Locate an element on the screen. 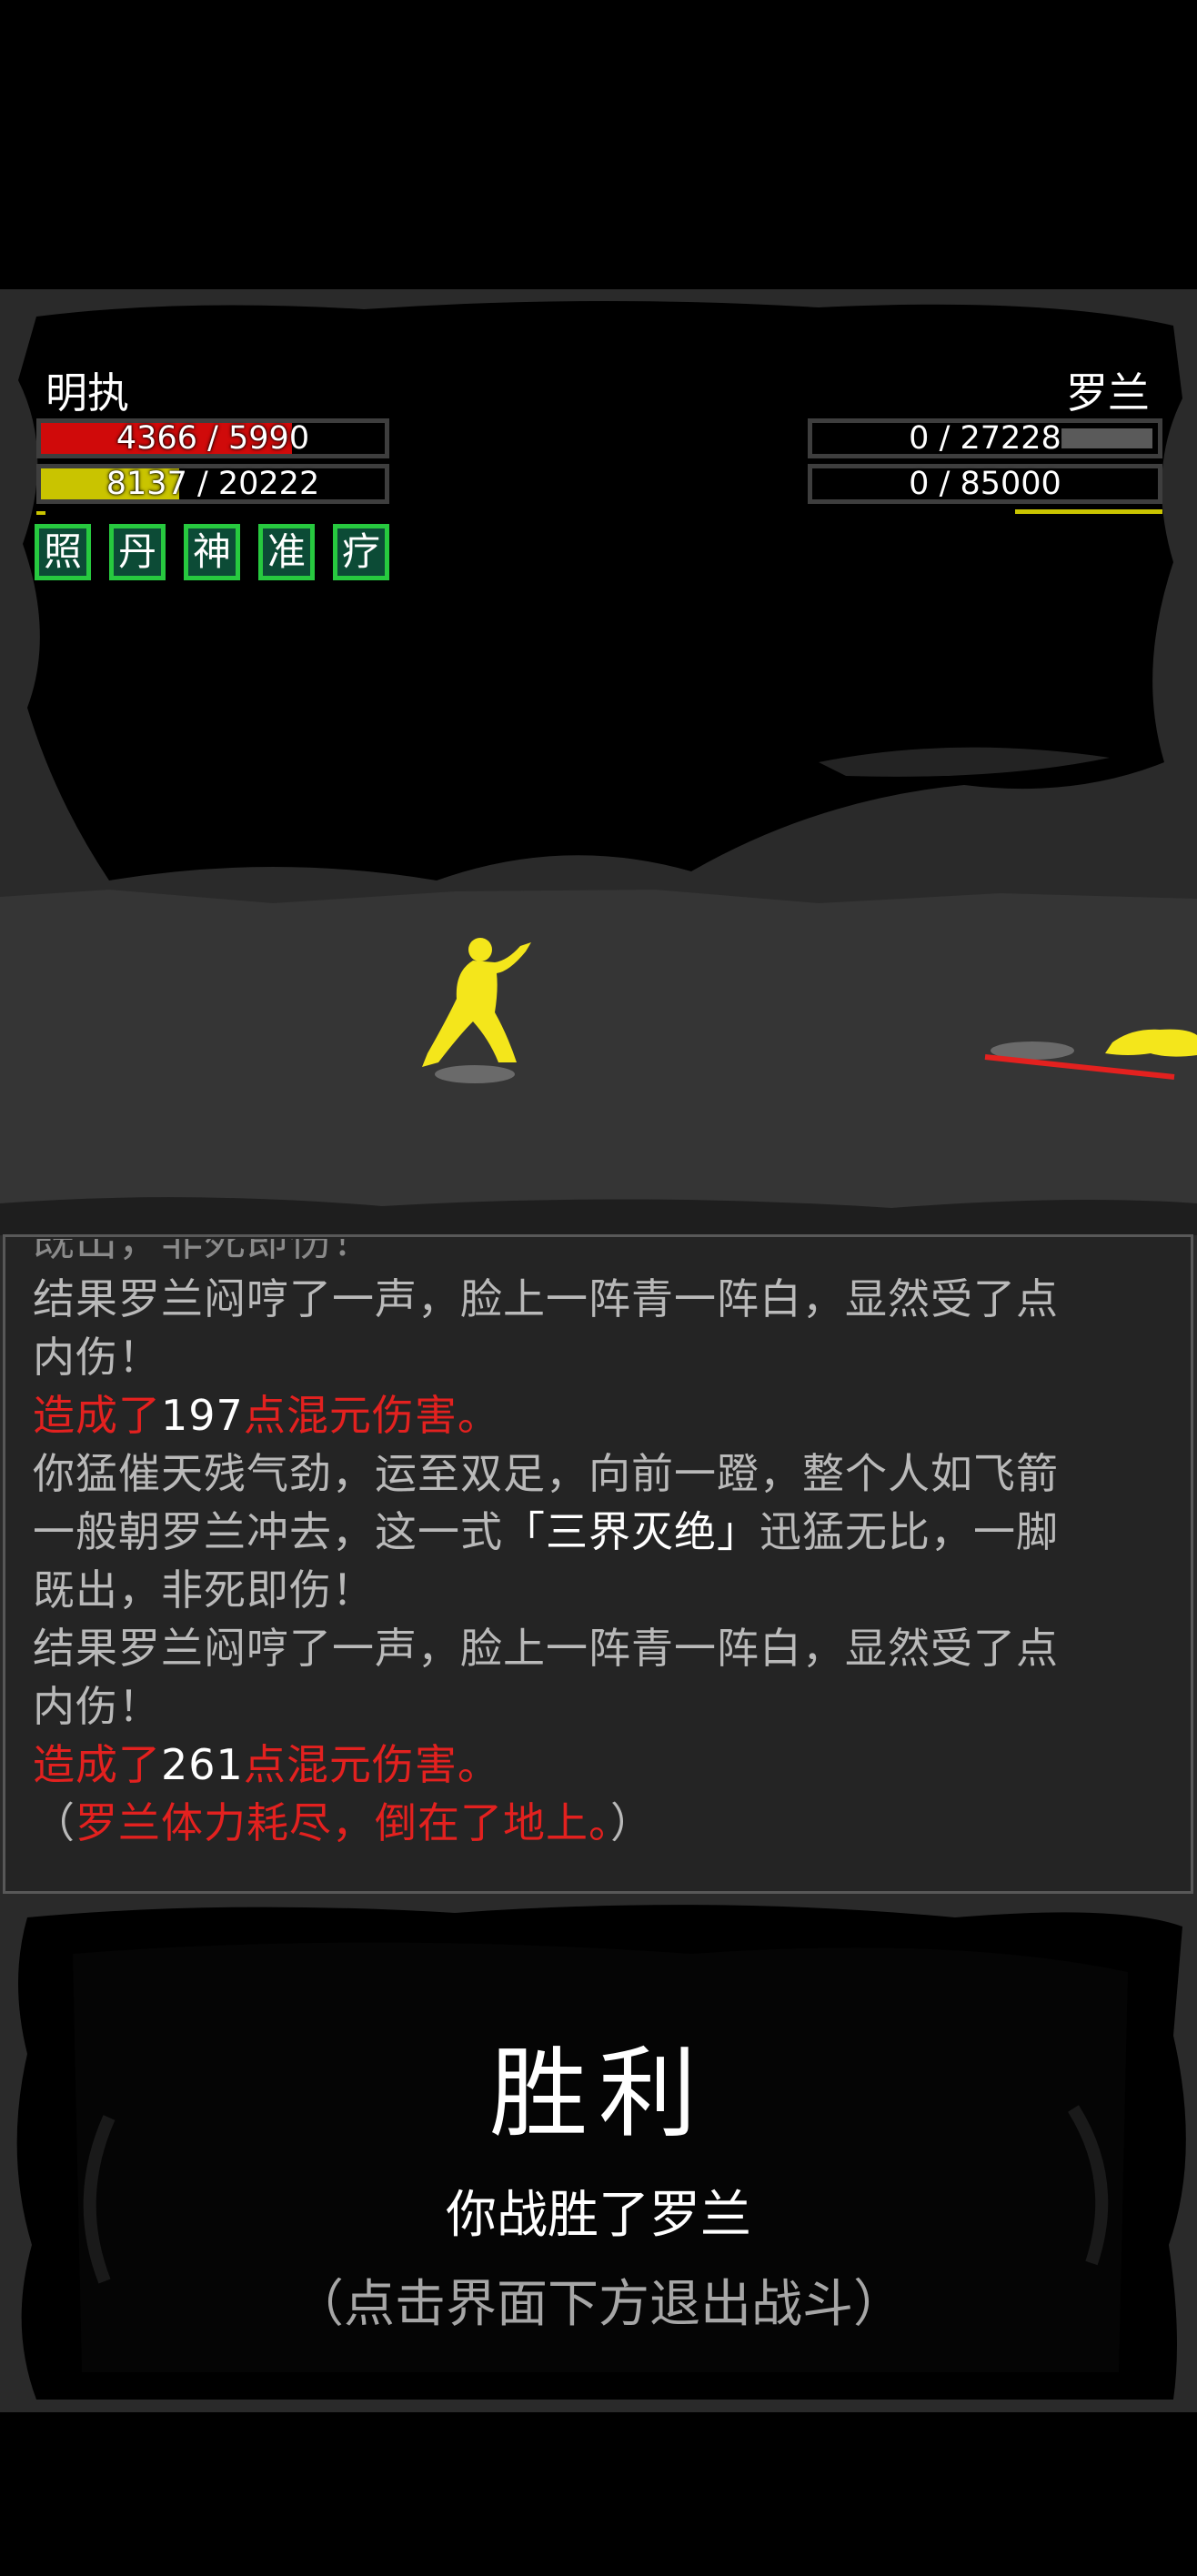  skill-name: 「三界灭绝」 is located at coordinates (631, 1531).